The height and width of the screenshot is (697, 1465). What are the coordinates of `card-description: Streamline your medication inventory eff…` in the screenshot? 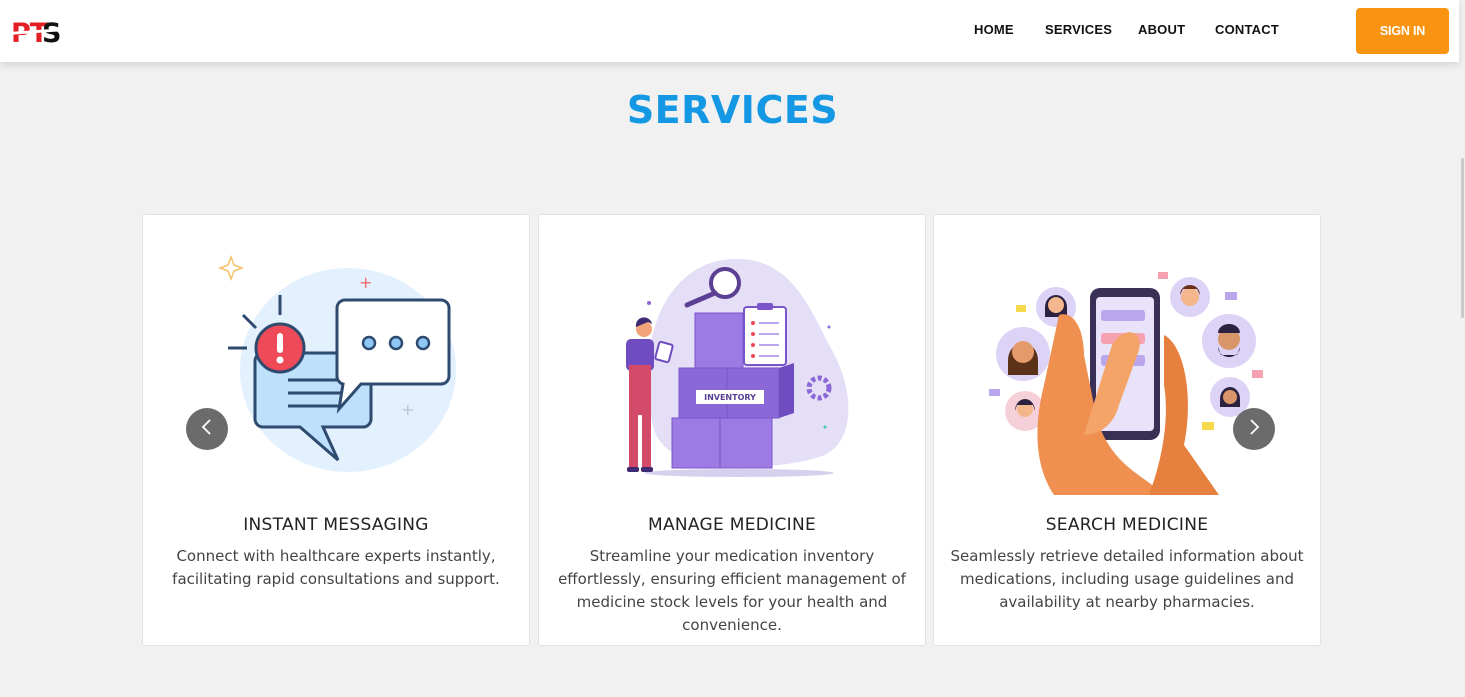 It's located at (732, 590).